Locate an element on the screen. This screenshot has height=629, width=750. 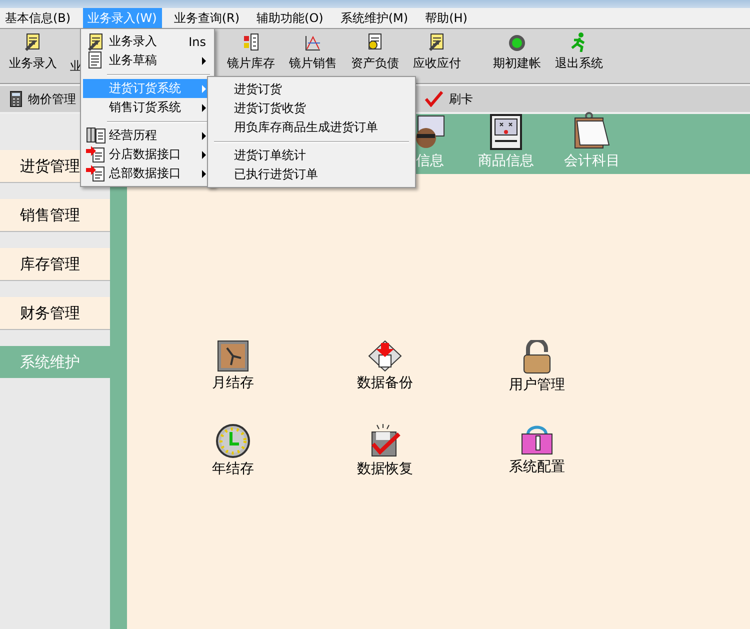
tool-button: 数据恢复 is located at coordinates (385, 451).